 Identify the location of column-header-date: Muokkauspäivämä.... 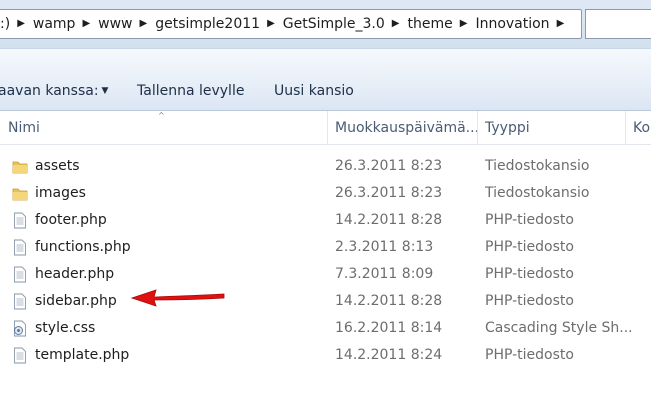
(402, 128).